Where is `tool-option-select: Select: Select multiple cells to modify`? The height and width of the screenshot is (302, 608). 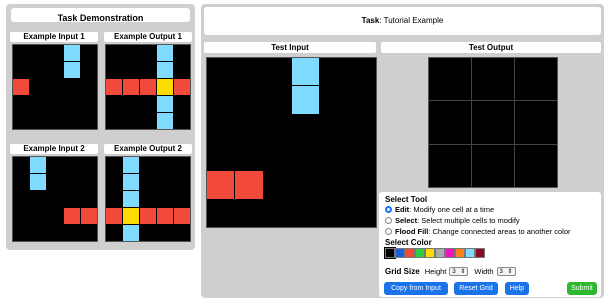 tool-option-select: Select: Select multiple cells to modify is located at coordinates (452, 220).